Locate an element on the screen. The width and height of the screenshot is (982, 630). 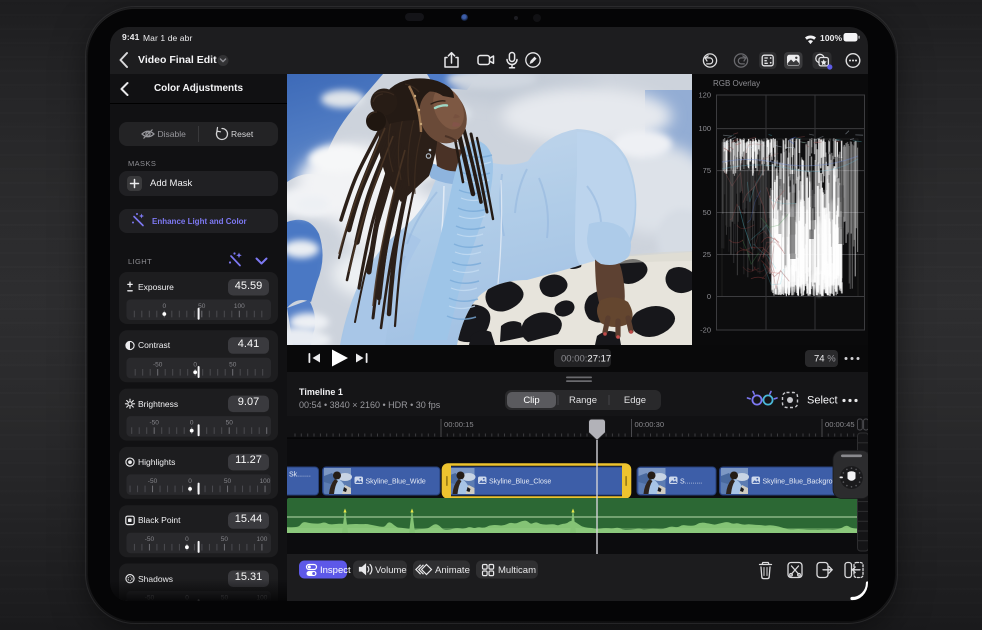
svg-text: 120 is located at coordinates (704, 95).